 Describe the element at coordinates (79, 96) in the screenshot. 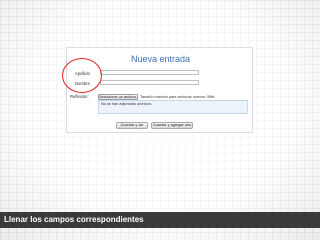

I see `reflexion-label: Reflexión:` at that location.